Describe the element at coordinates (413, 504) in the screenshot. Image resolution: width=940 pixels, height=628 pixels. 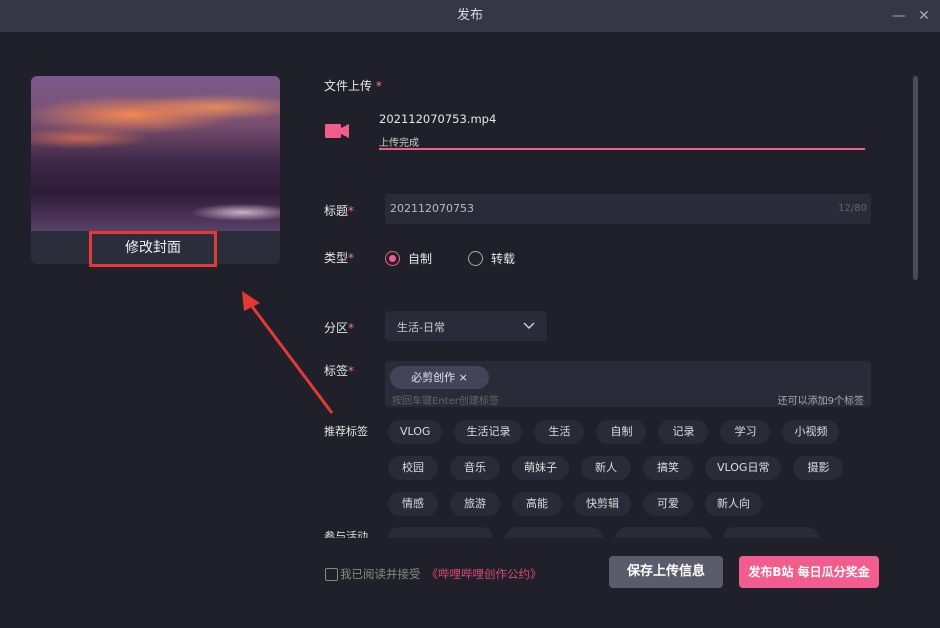
I see `tag-pill: 情感` at that location.